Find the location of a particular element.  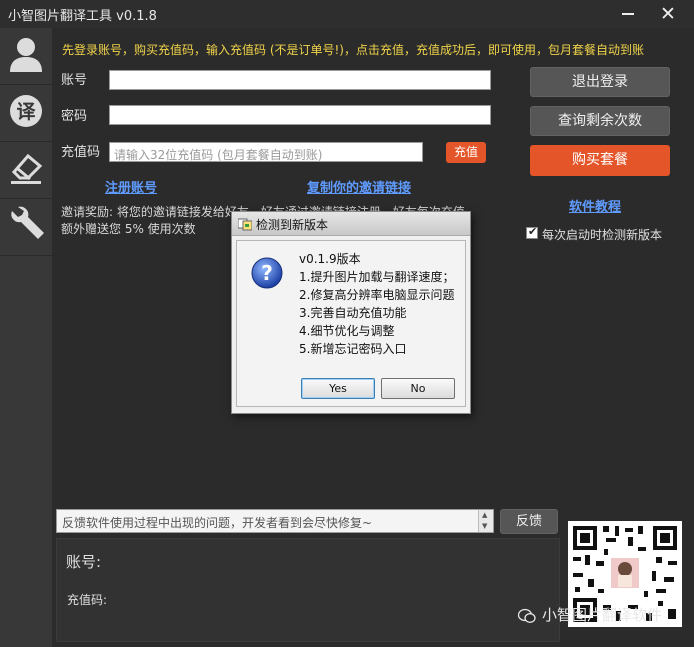

code-placeholder: 请输入32位充值码 (包月套餐自动到账) is located at coordinates (218, 155).